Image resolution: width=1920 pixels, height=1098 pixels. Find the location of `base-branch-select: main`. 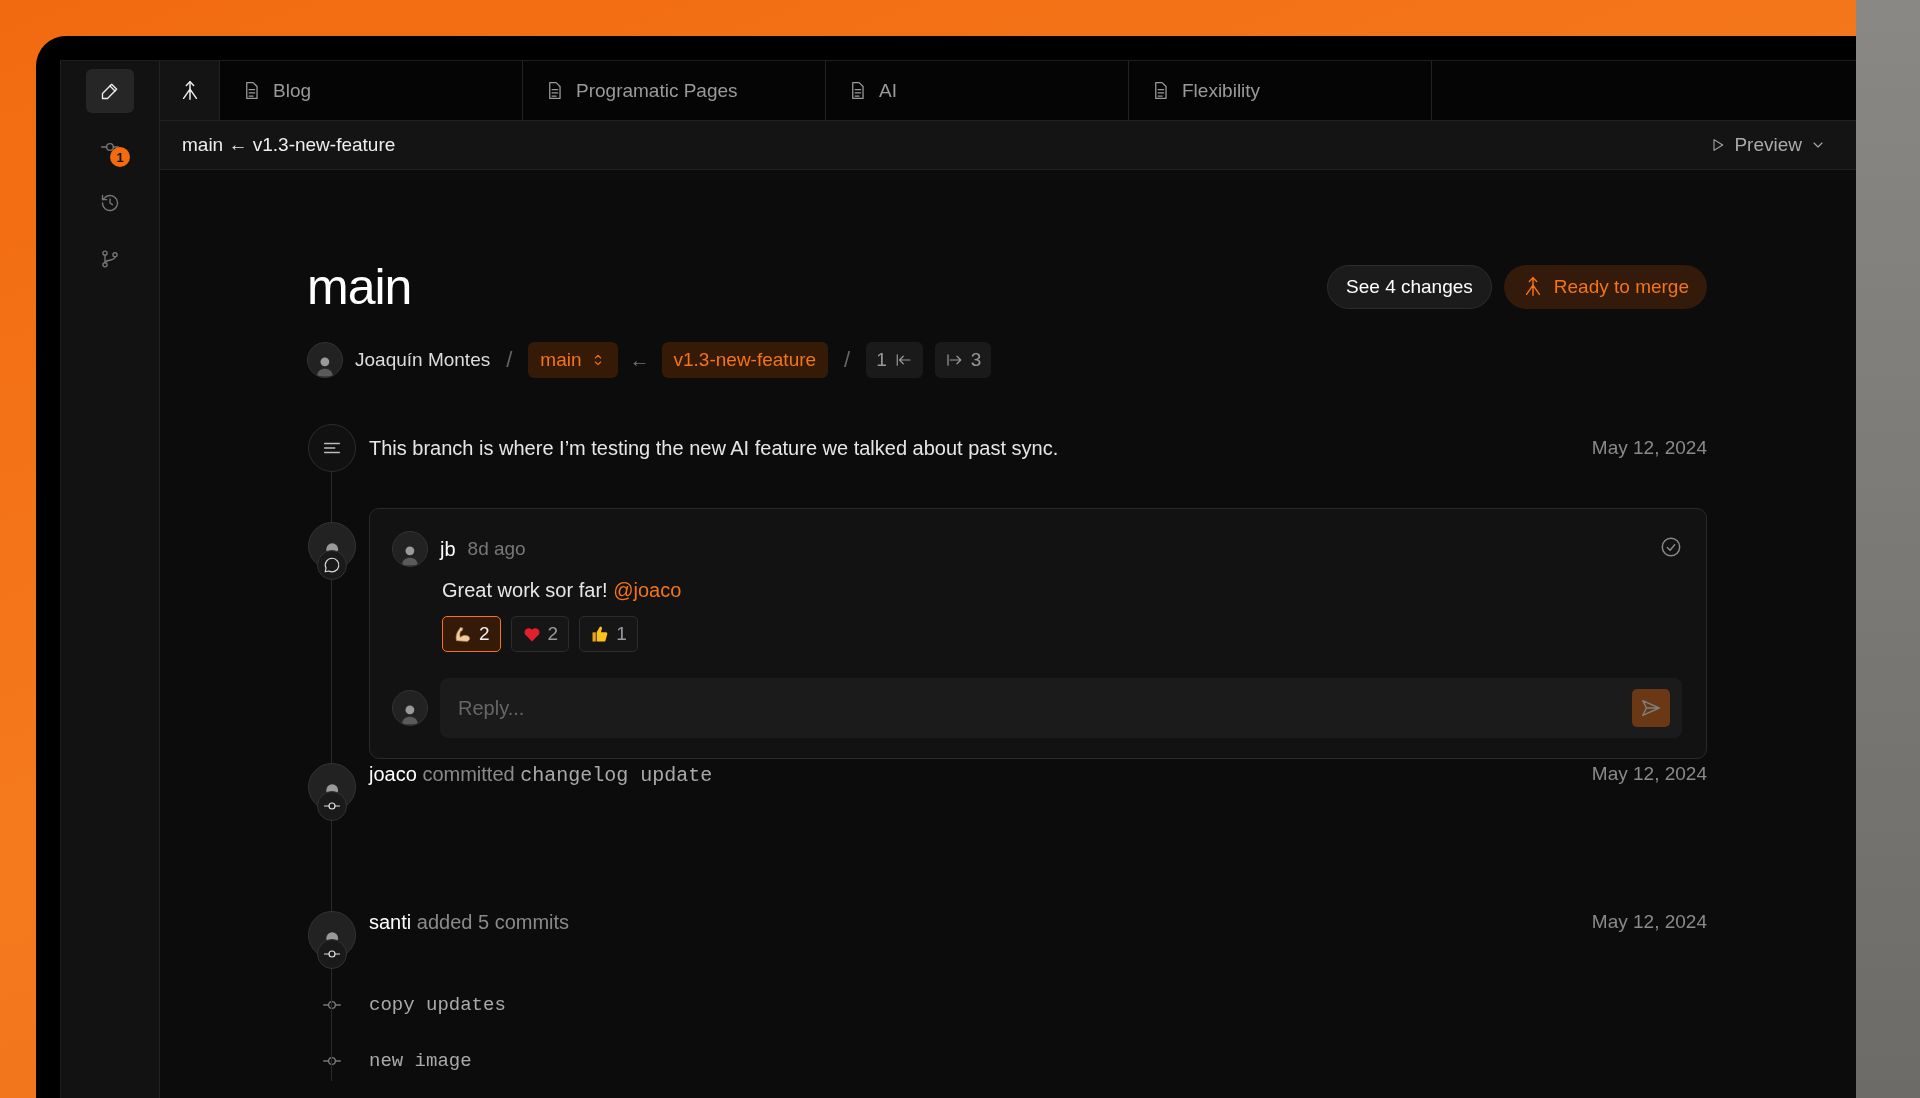

base-branch-select: main is located at coordinates (573, 360).